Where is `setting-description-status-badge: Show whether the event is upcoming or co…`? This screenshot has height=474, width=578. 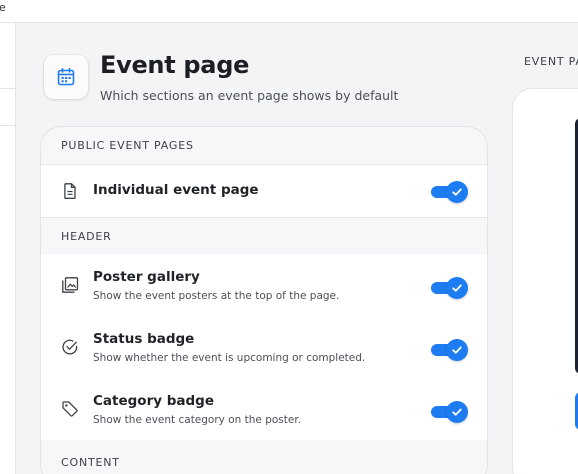 setting-description-status-badge: Show whether the event is upcoming or co… is located at coordinates (229, 358).